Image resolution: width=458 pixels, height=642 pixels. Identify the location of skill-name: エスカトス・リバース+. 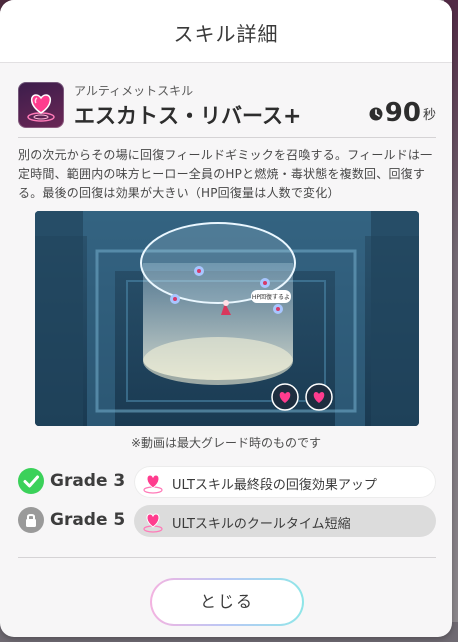
(187, 115).